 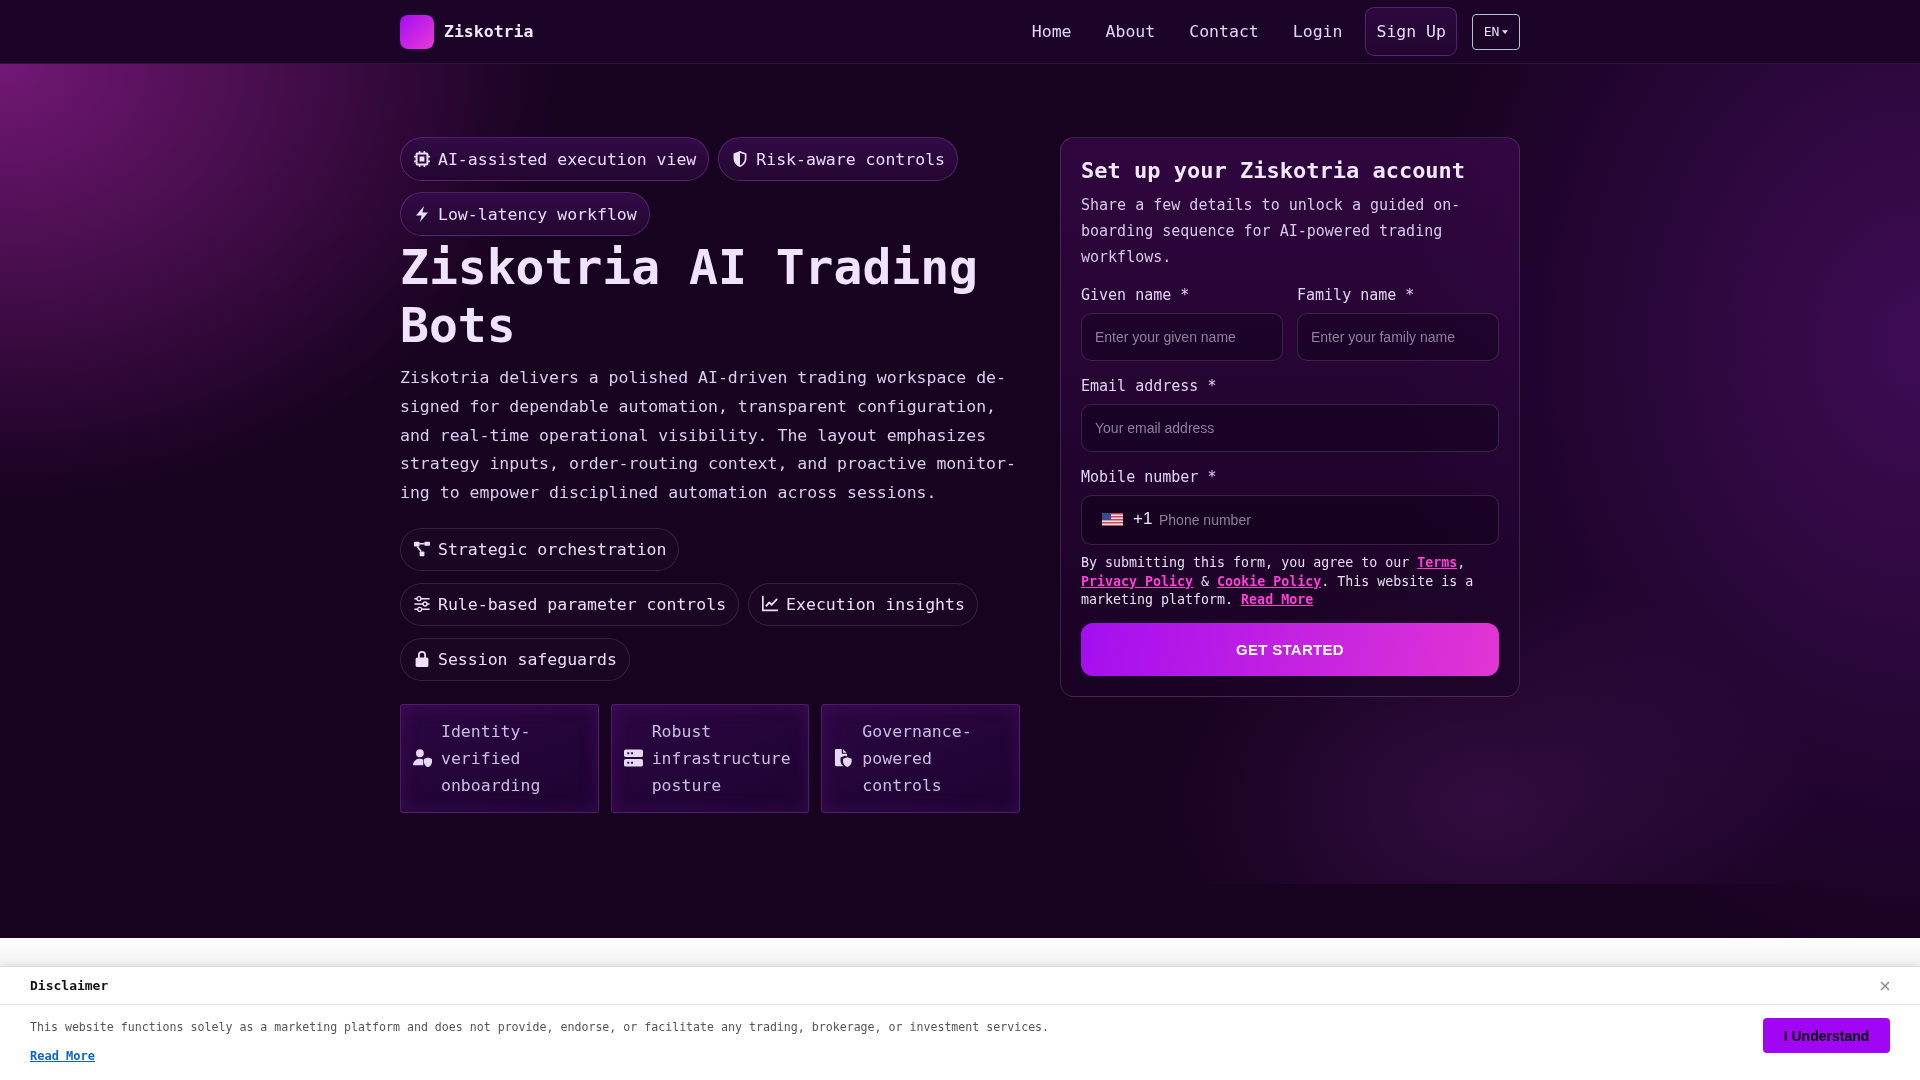 What do you see at coordinates (844, 758) in the screenshot?
I see `file-shield-icon` at bounding box center [844, 758].